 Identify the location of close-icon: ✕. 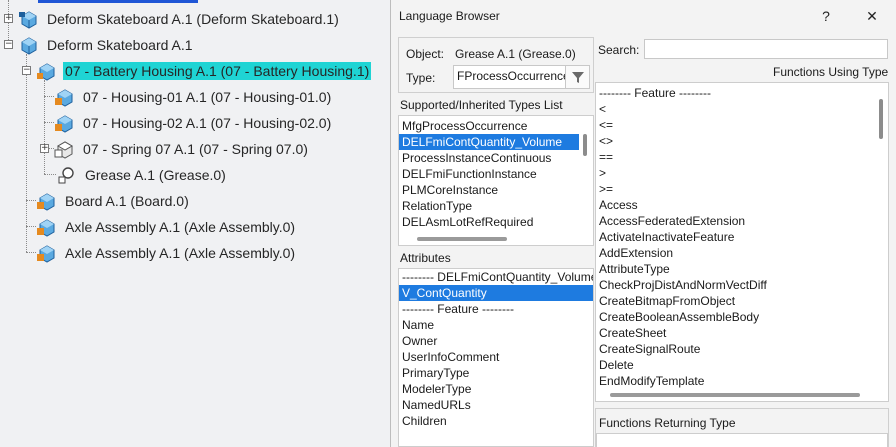
(872, 15).